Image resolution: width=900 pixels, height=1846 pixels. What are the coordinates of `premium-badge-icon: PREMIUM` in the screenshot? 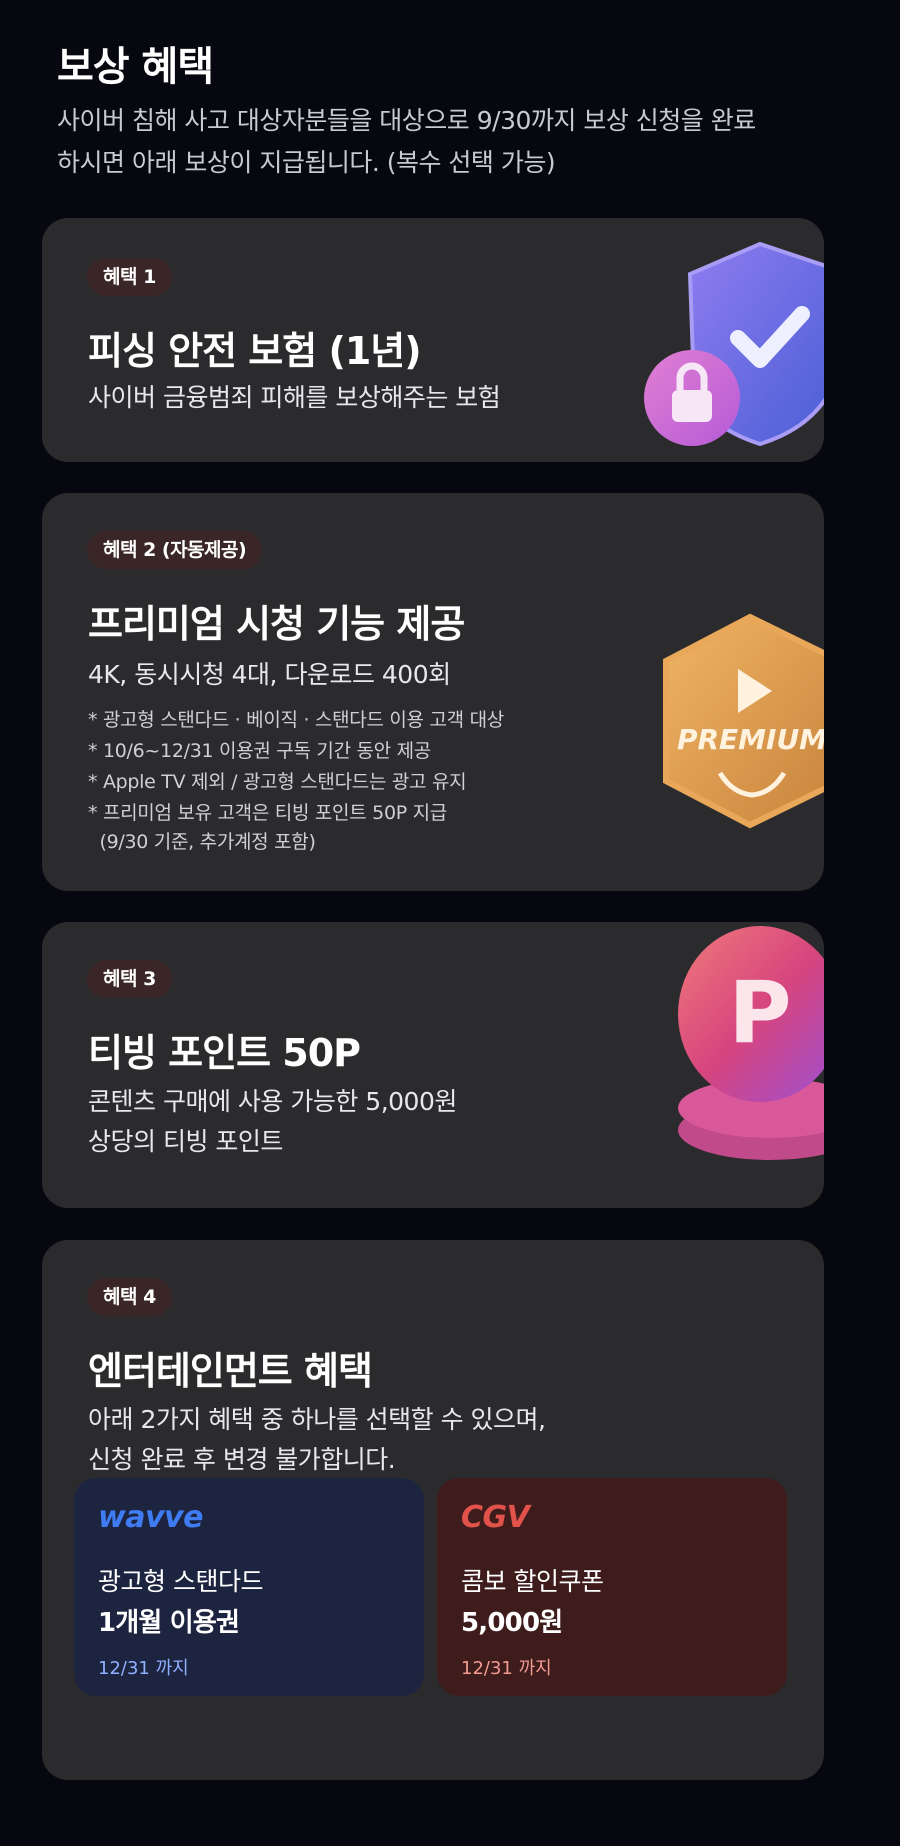 It's located at (742, 731).